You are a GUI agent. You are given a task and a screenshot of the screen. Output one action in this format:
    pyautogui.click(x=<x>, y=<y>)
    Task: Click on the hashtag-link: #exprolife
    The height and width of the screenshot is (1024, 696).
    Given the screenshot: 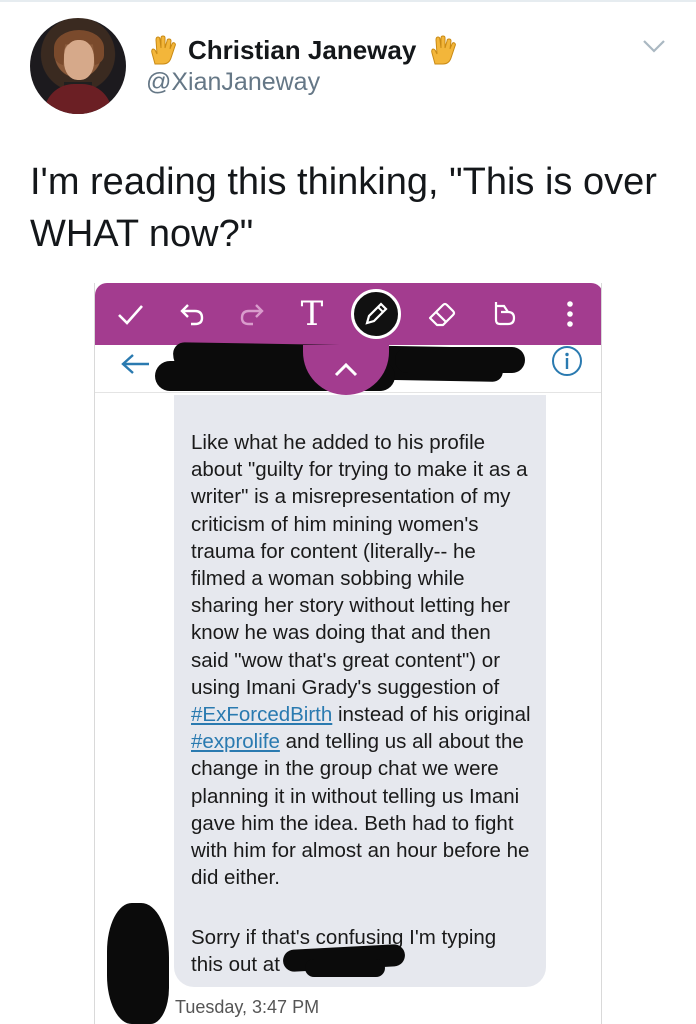 What is the action you would take?
    pyautogui.click(x=235, y=741)
    